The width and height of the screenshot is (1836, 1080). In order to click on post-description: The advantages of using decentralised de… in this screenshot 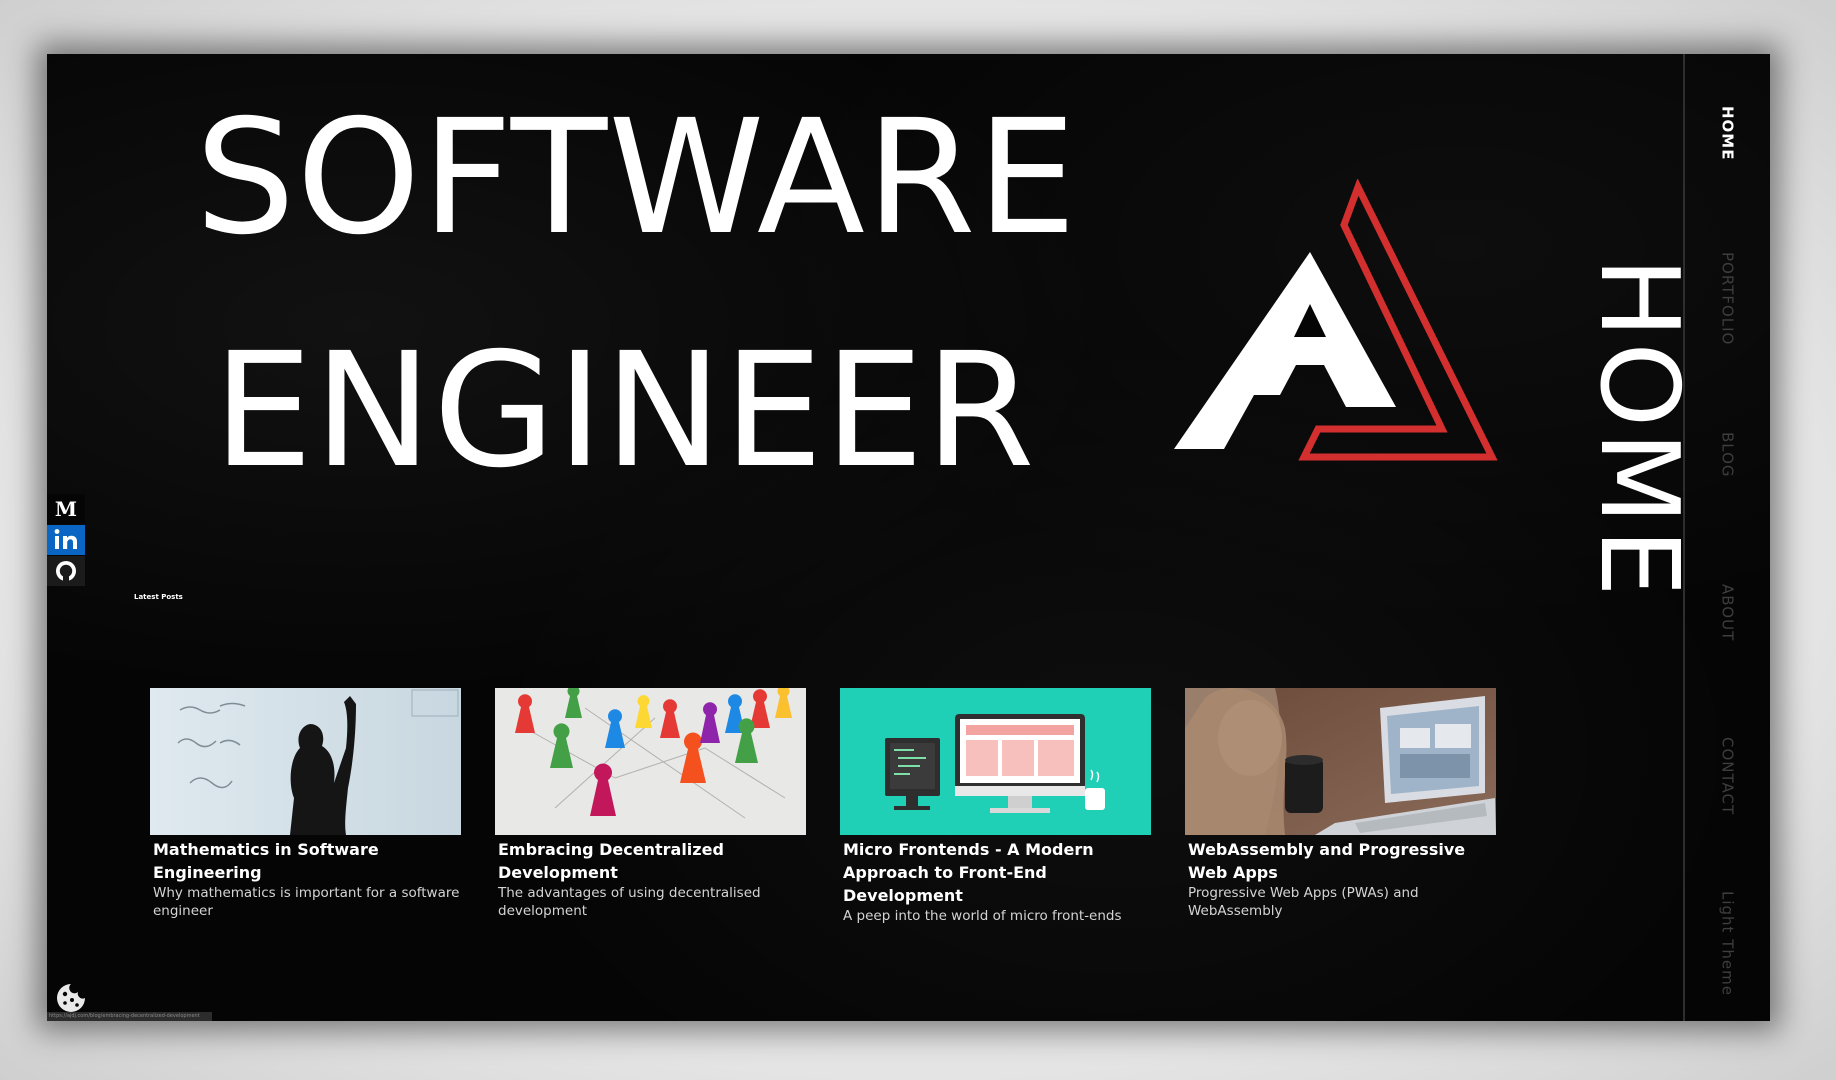, I will do `click(629, 902)`.